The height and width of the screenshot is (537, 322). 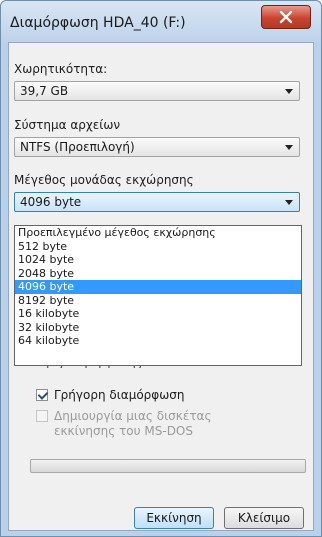 I want to click on allocation-label: Μέγεθος μονάδας εκχώρησης, so click(x=104, y=180).